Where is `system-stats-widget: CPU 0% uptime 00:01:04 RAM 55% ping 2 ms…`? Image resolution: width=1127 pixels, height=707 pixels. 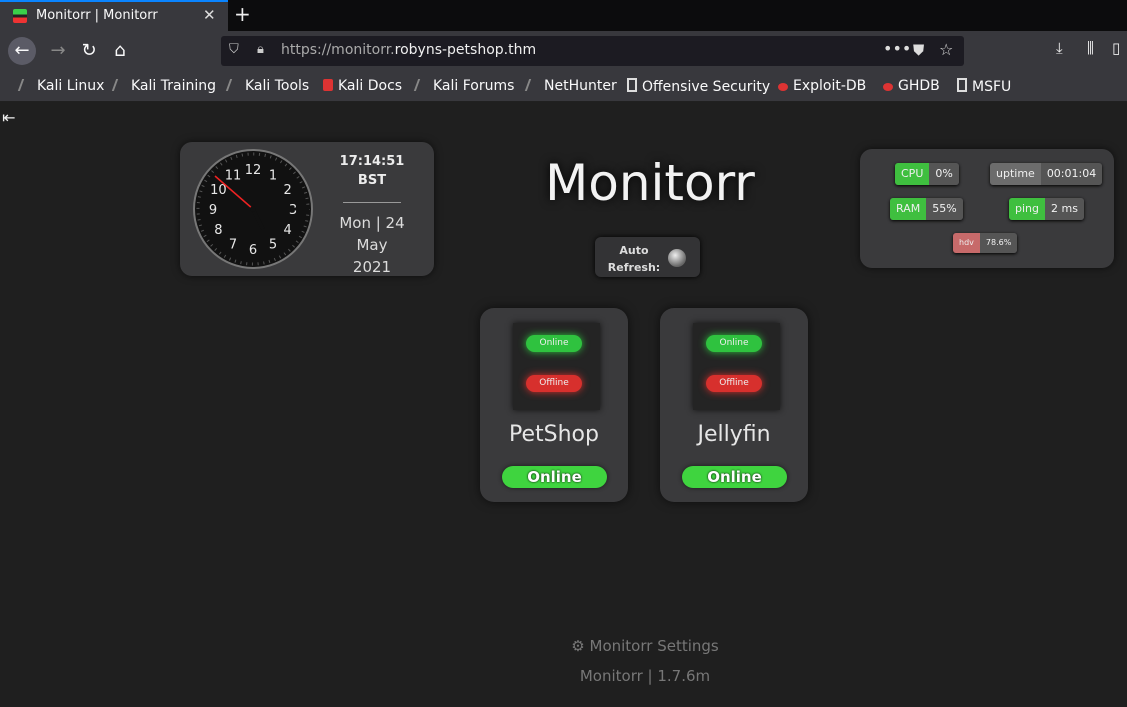
system-stats-widget: CPU 0% uptime 00:01:04 RAM 55% ping 2 ms… is located at coordinates (987, 208).